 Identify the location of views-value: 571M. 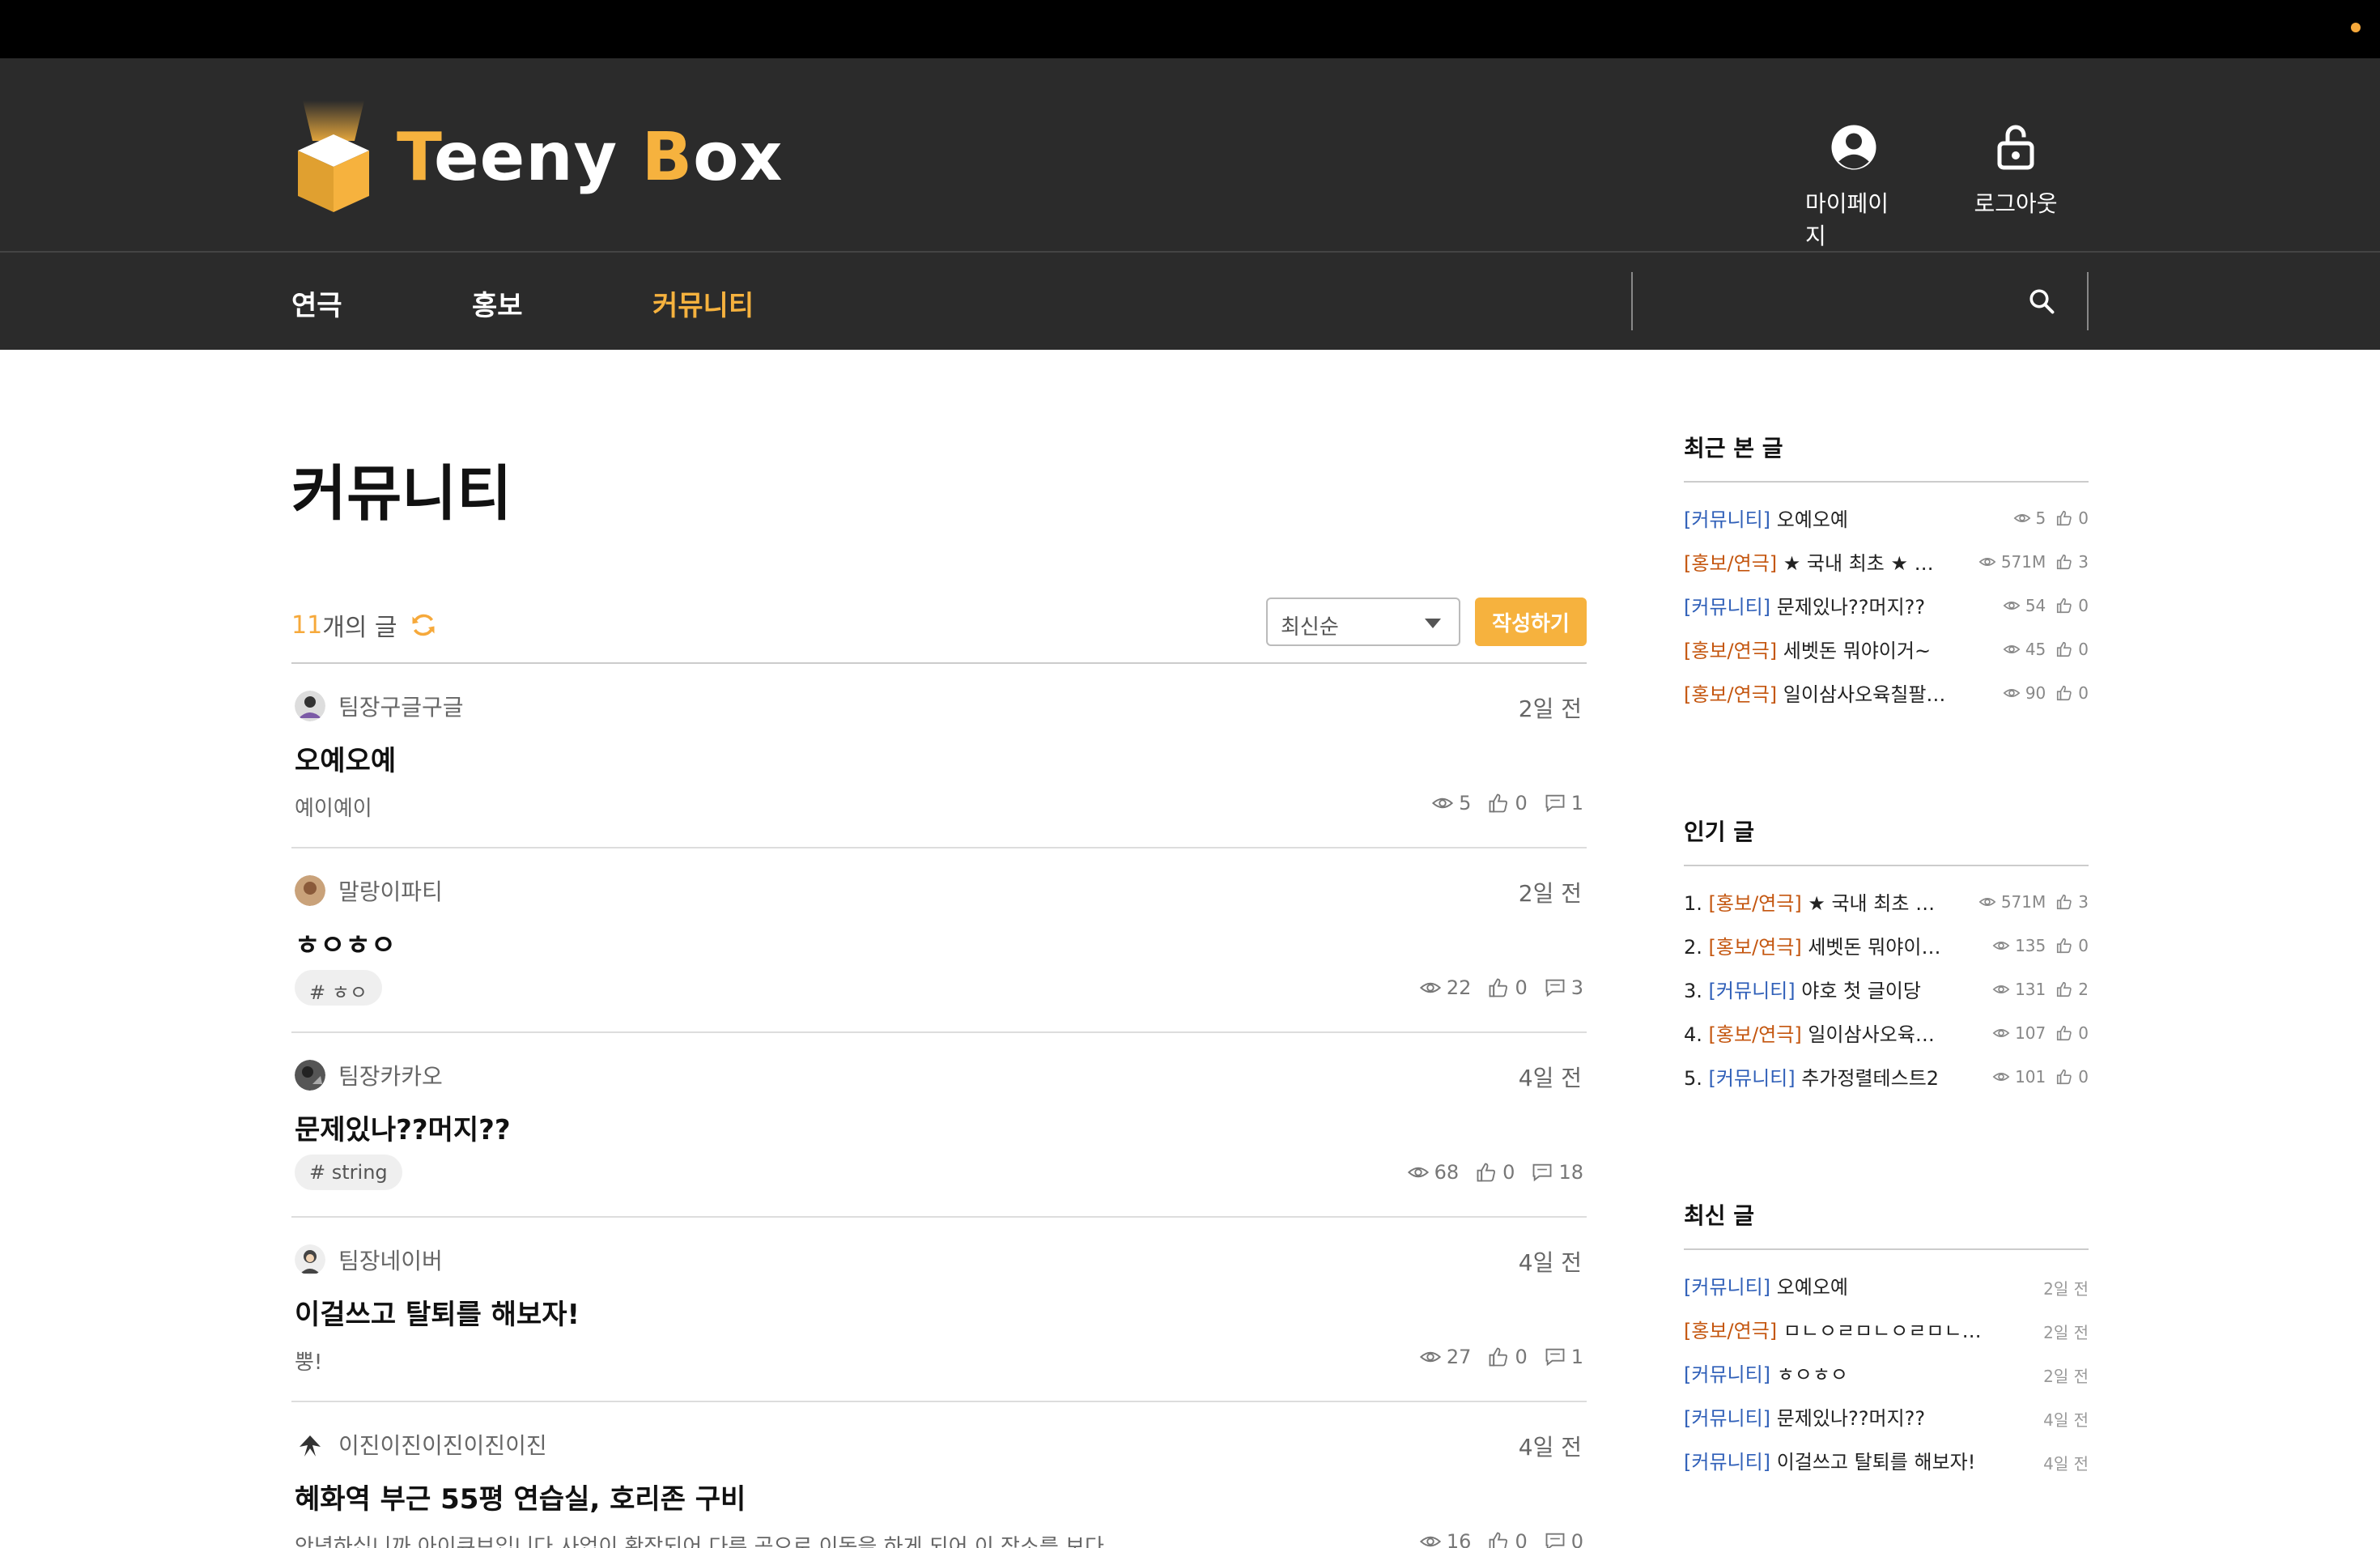
(2023, 562).